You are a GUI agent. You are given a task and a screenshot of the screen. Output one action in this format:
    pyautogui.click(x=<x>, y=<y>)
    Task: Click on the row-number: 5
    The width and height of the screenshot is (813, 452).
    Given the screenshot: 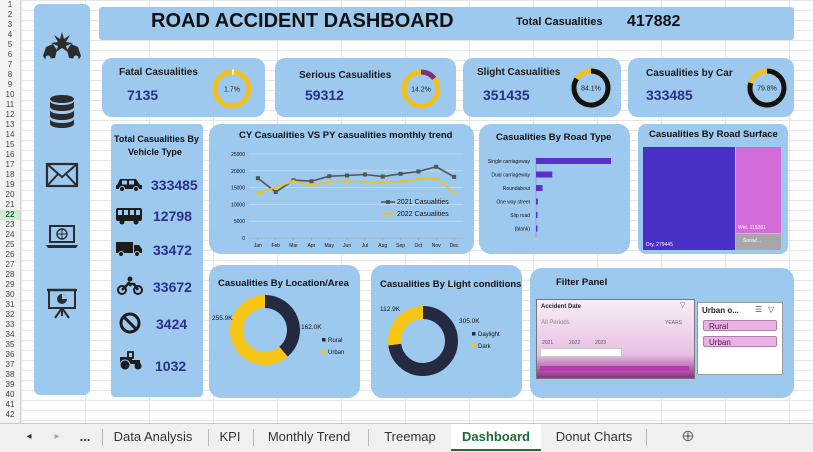 What is the action you would take?
    pyautogui.click(x=10, y=45)
    